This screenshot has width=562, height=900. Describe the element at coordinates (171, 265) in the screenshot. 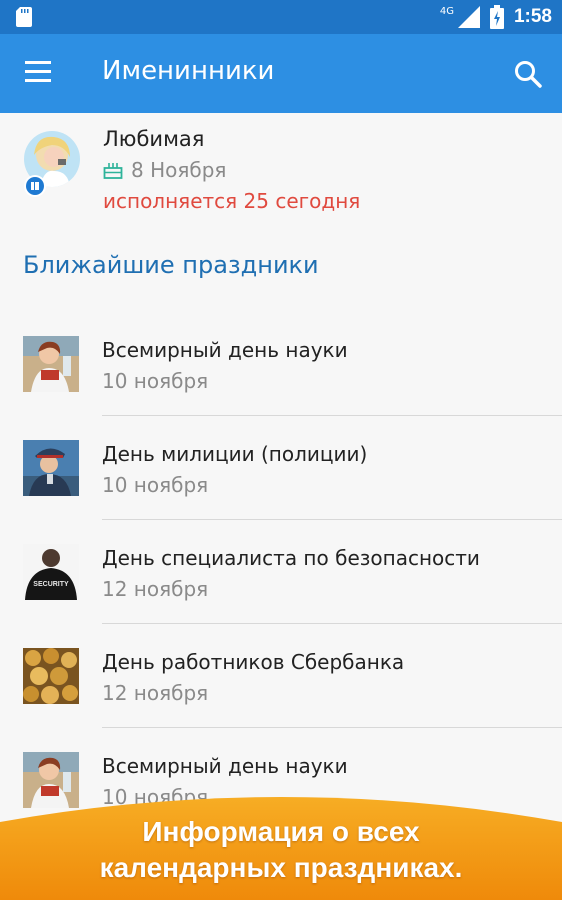

I see `section-title: Ближайшие праздники` at that location.